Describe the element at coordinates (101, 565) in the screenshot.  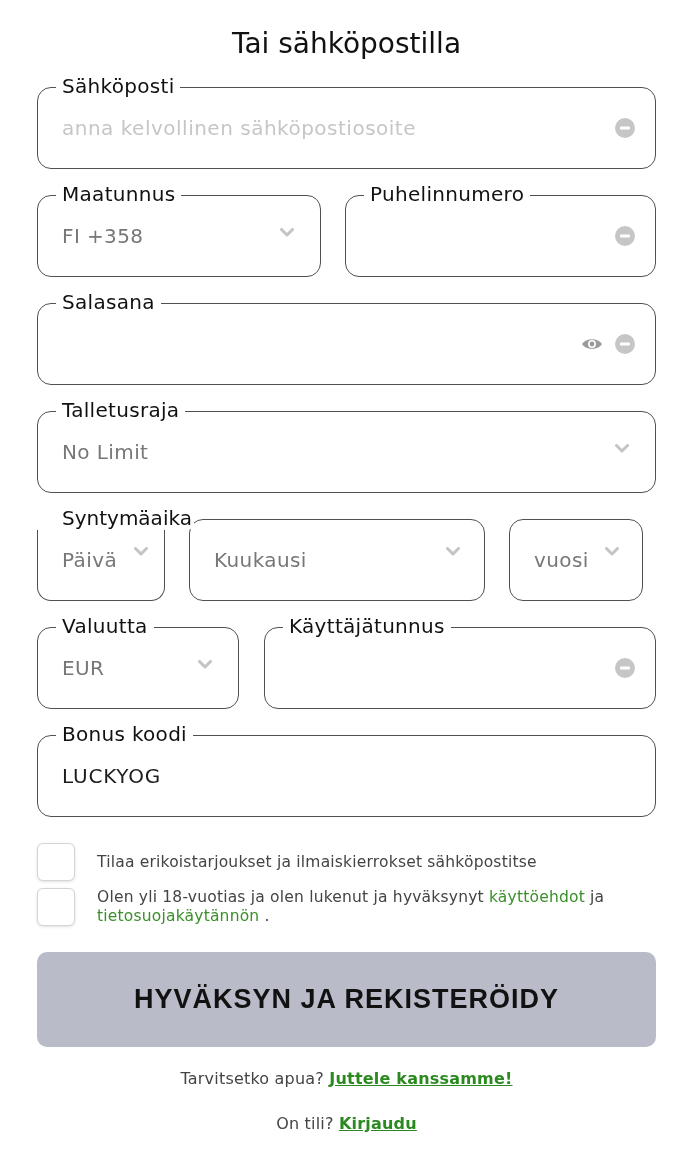
I see `dropdown-field: Päivä` at that location.